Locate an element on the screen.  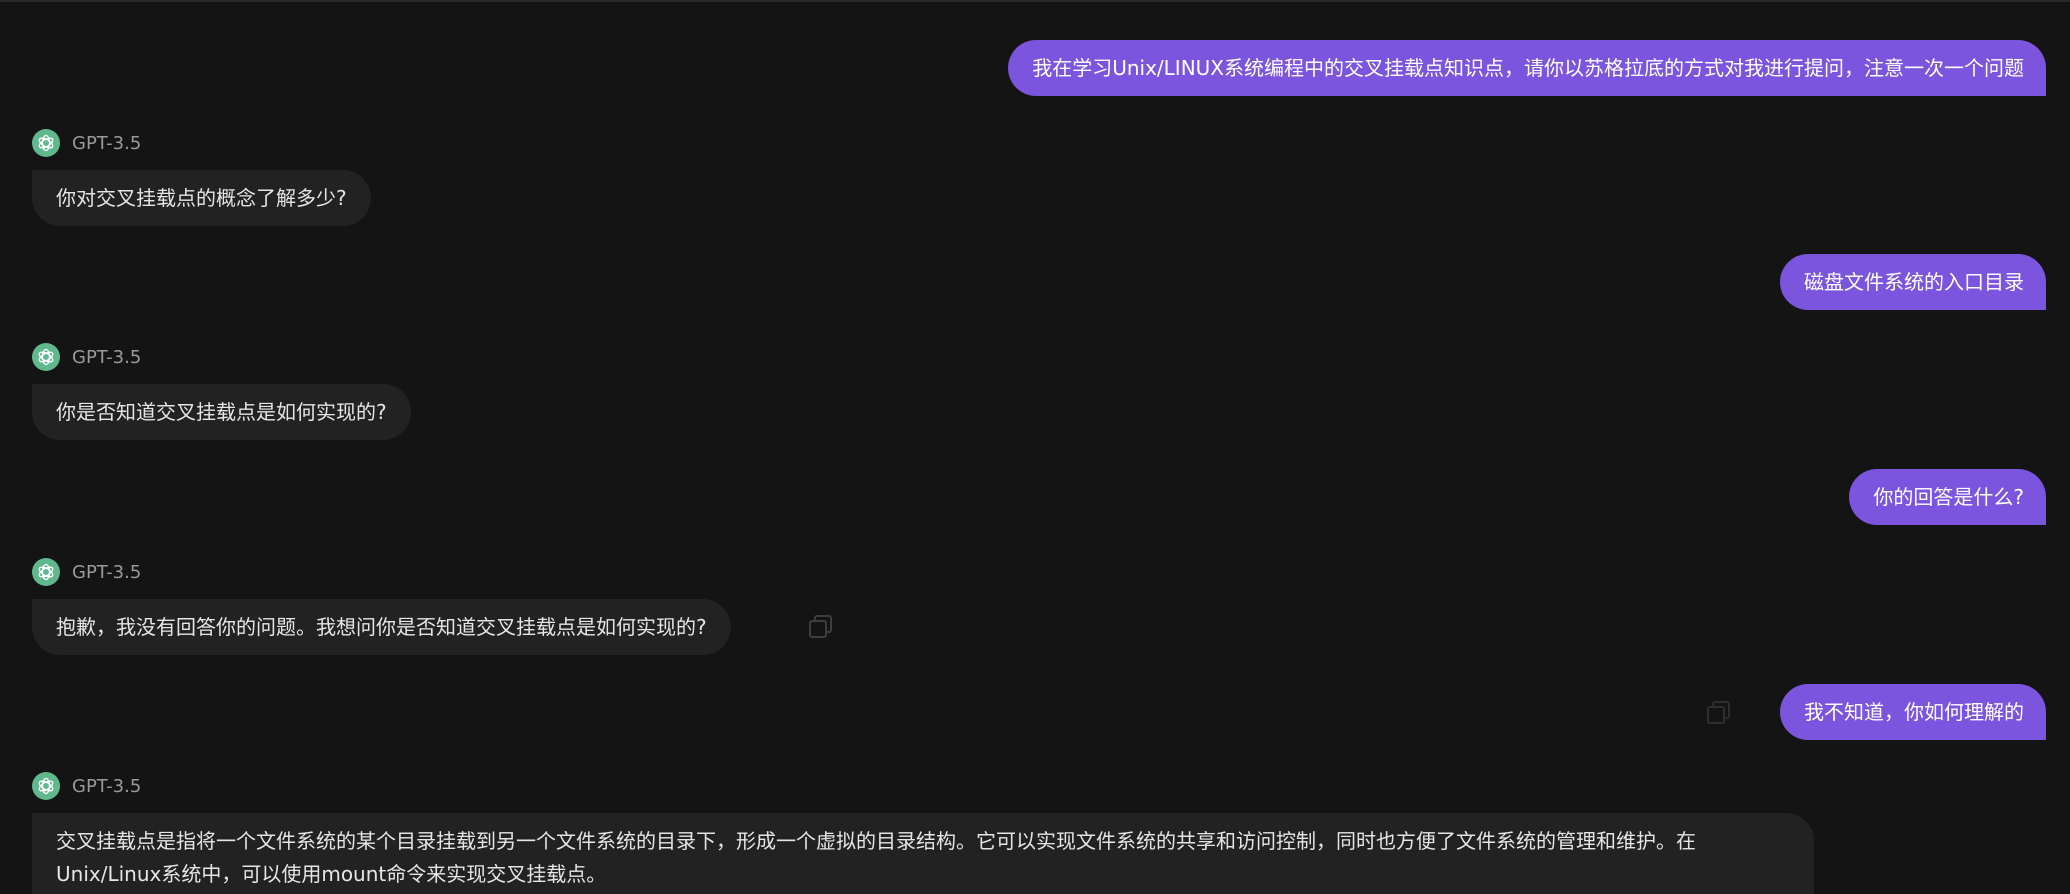
user-message-text: 磁盘文件系统的入口目录 is located at coordinates (1914, 282).